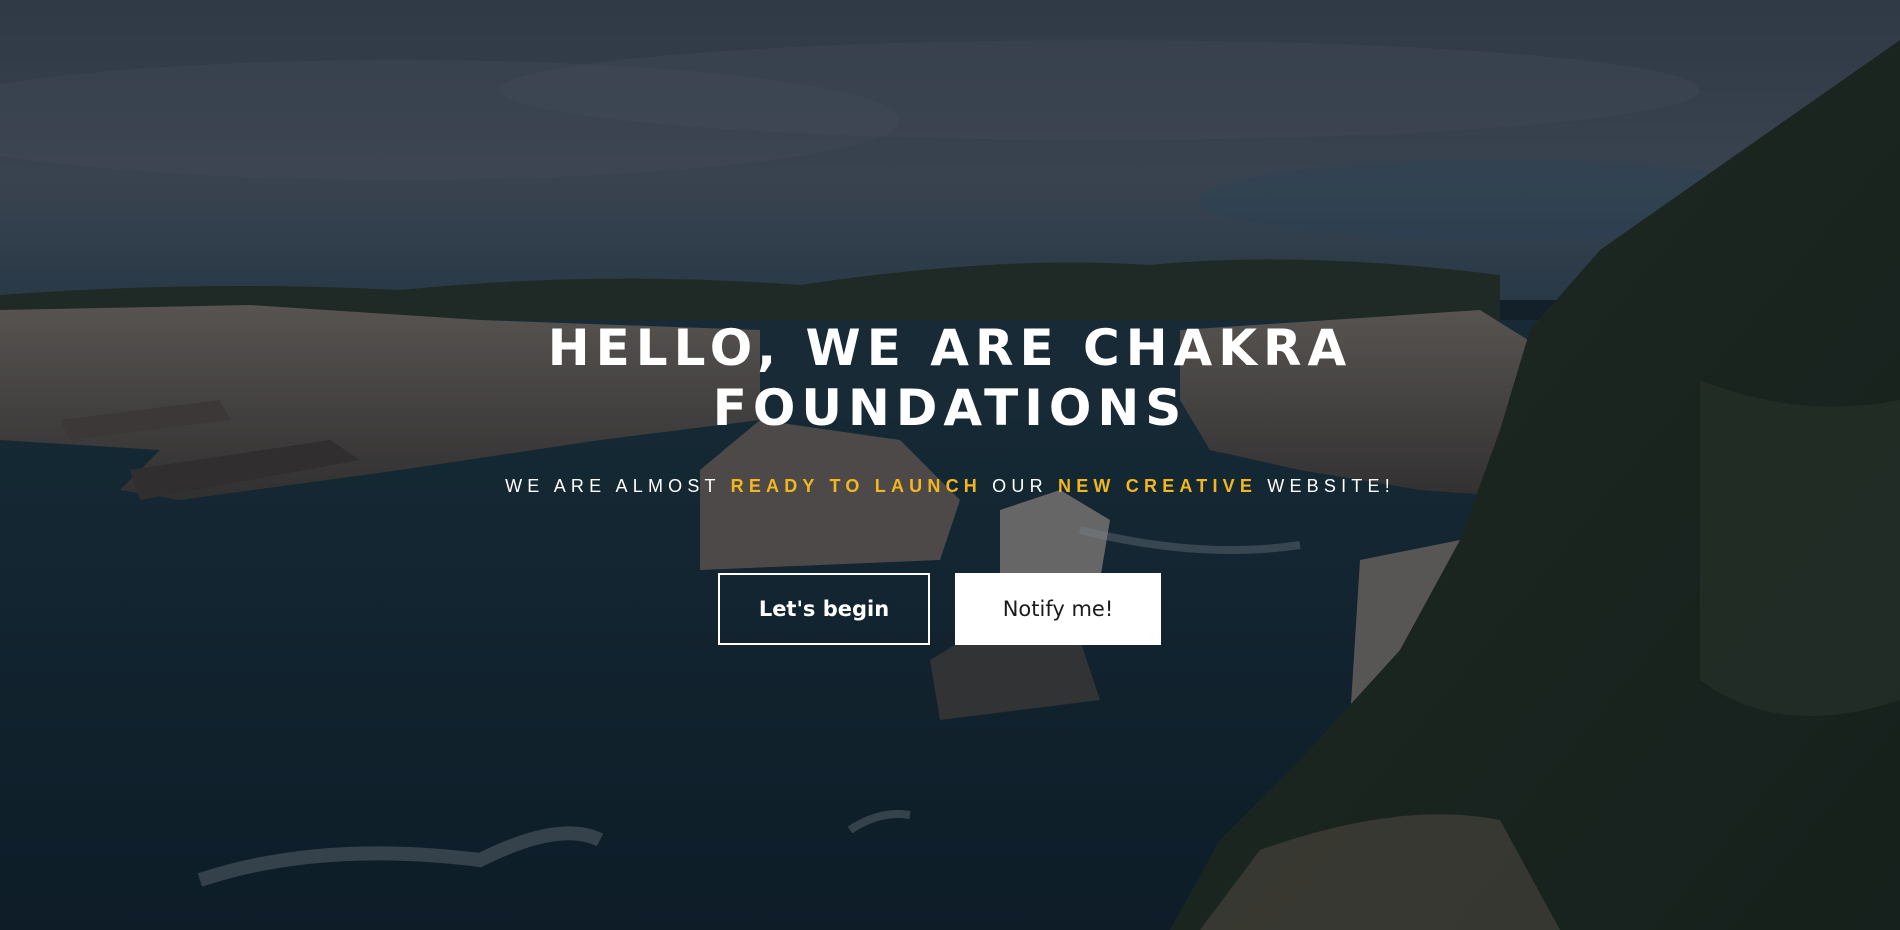 This screenshot has width=1900, height=930. What do you see at coordinates (618, 486) in the screenshot?
I see `subtitle-text-1: WE ARE ALMOST` at bounding box center [618, 486].